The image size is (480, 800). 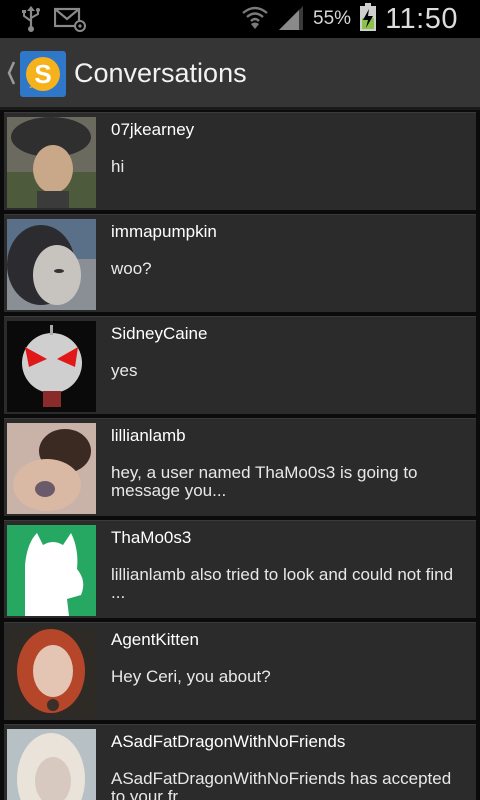 I want to click on conversation-name: ASadFatDragonWithNoFriends, so click(x=228, y=741).